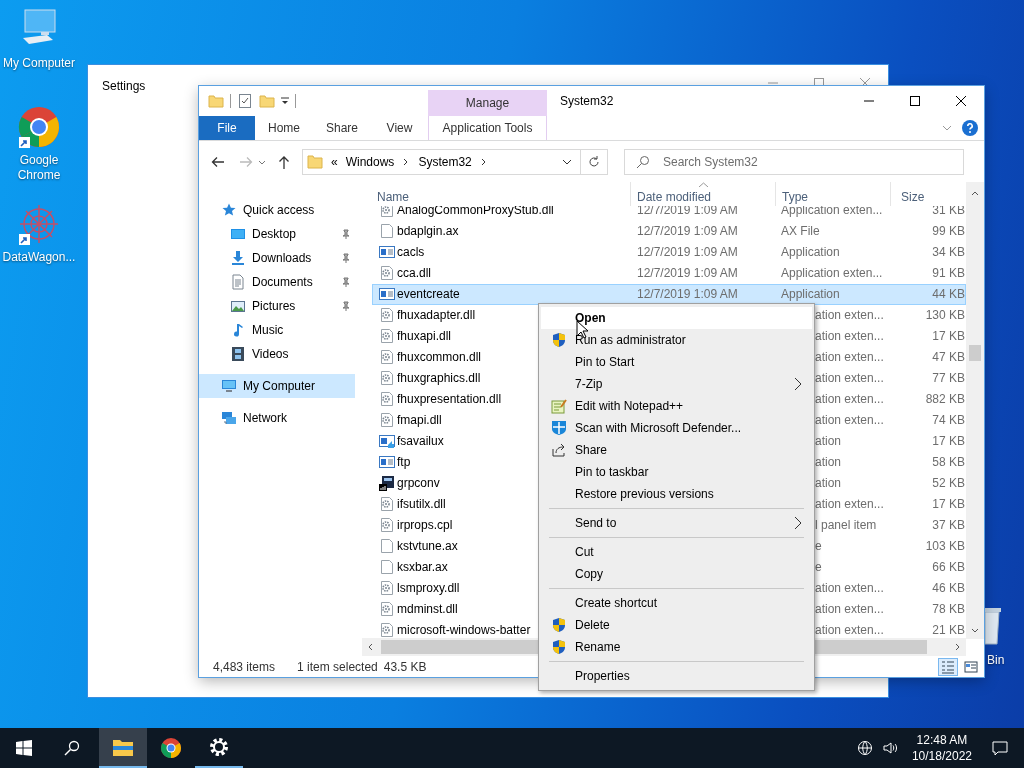 The image size is (1024, 768). What do you see at coordinates (419, 420) in the screenshot?
I see `file-name: fmapi.dll` at bounding box center [419, 420].